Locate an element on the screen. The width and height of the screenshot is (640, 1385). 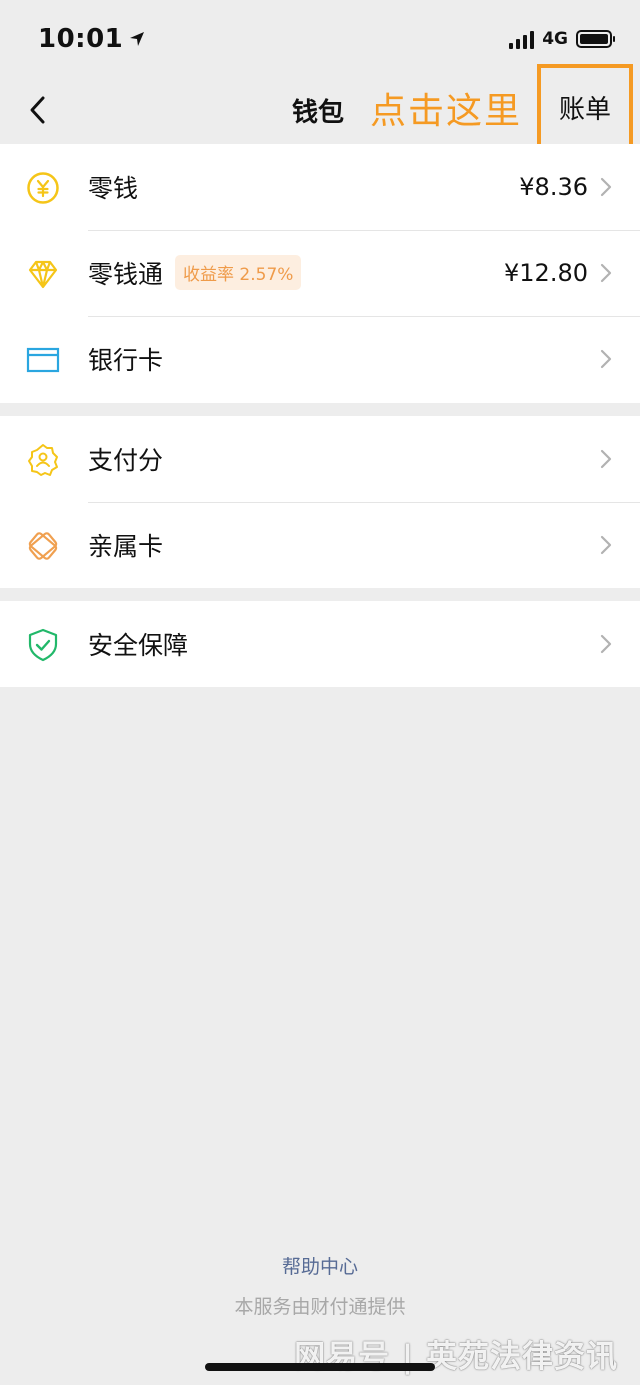
diamond-icon is located at coordinates (43, 274).